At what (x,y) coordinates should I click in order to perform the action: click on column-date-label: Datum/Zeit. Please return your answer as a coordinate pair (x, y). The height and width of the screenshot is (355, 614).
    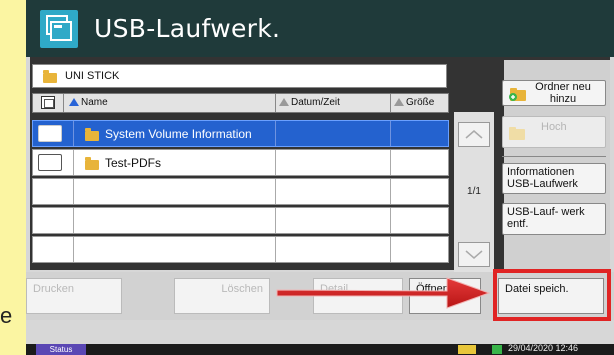
    Looking at the image, I should click on (315, 102).